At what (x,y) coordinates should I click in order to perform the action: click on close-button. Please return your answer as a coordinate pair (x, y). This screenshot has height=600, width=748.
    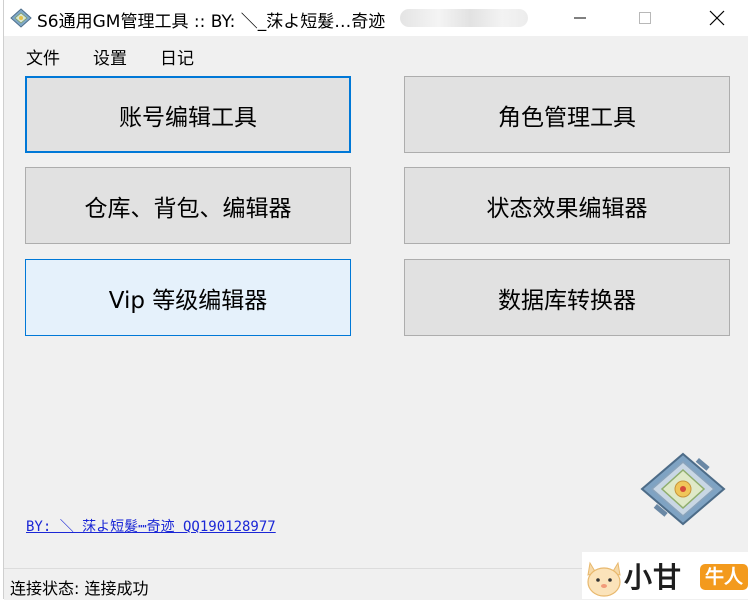
    Looking at the image, I should click on (717, 18).